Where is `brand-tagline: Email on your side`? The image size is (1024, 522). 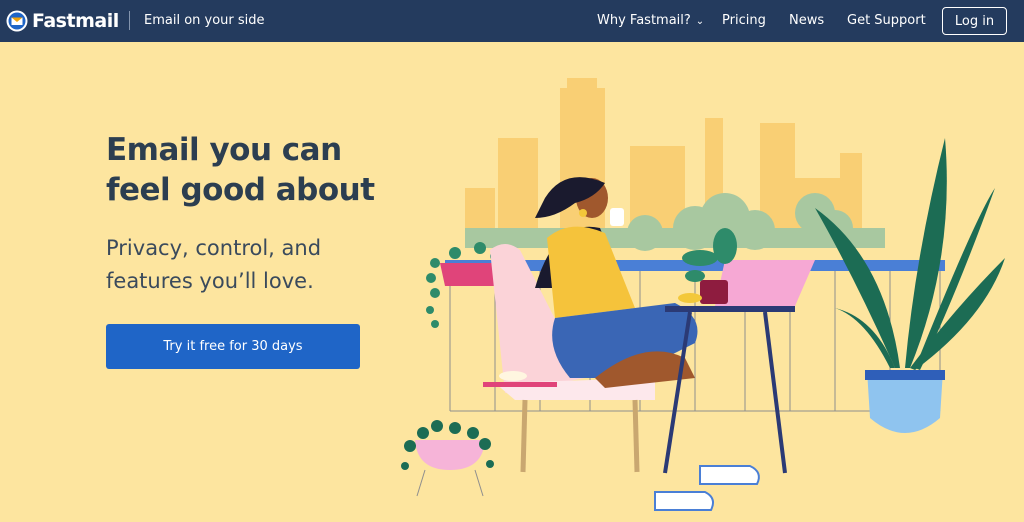 brand-tagline: Email on your side is located at coordinates (204, 20).